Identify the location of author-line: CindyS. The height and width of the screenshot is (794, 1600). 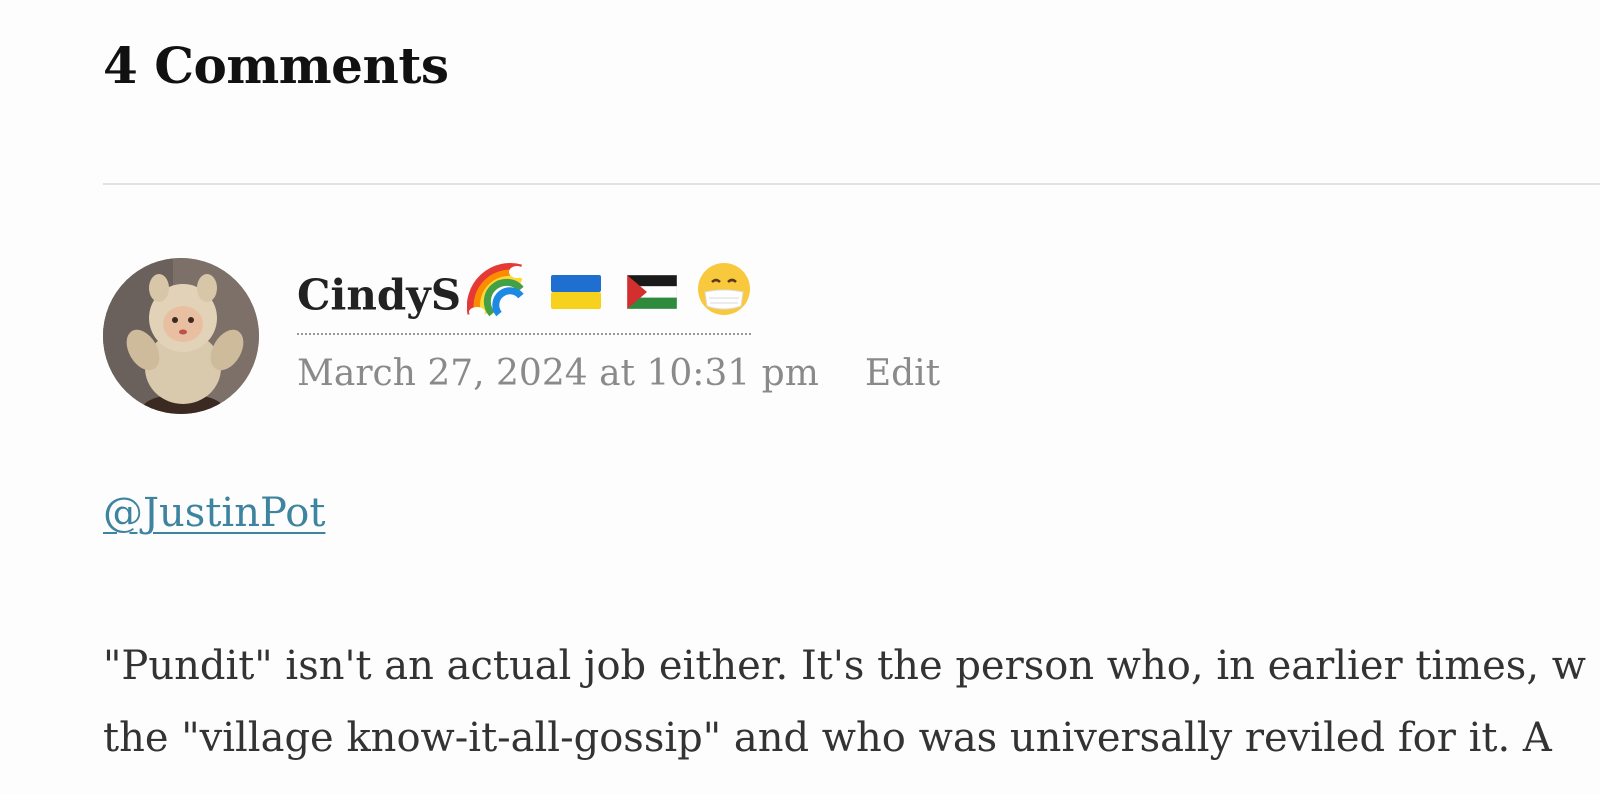
(524, 299).